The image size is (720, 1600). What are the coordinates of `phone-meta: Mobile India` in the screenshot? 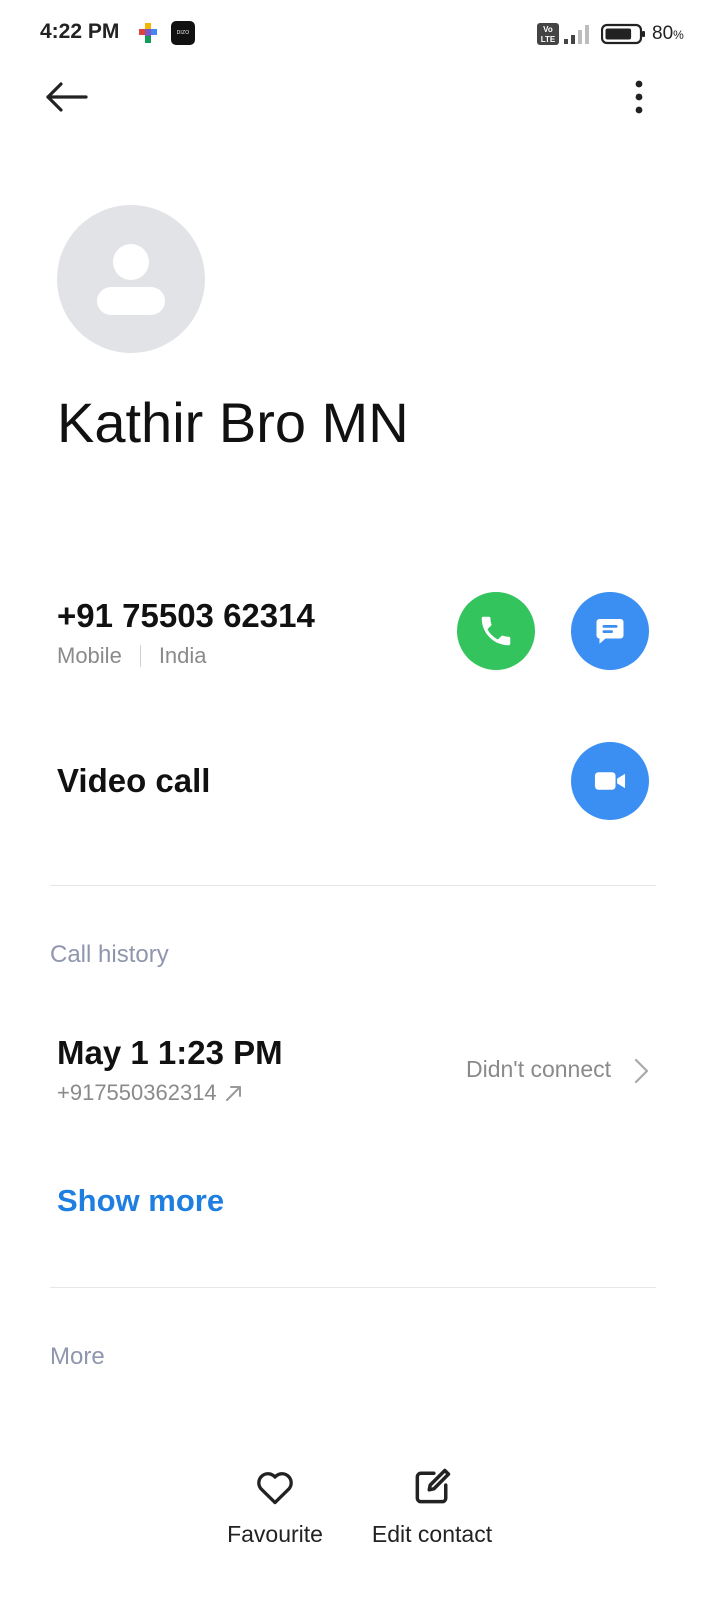 It's located at (132, 656).